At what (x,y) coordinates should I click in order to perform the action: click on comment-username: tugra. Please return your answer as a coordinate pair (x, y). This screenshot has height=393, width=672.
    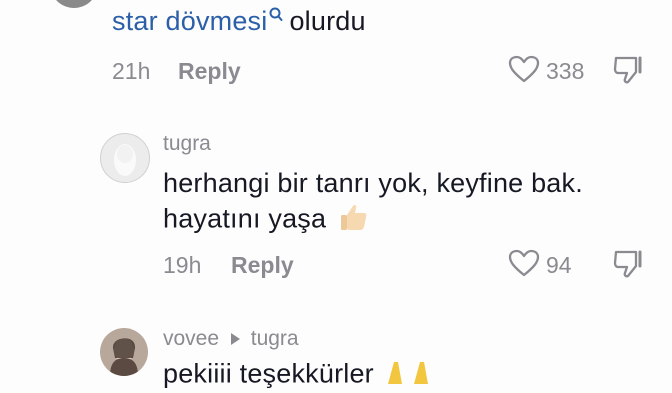
    Looking at the image, I should click on (187, 144).